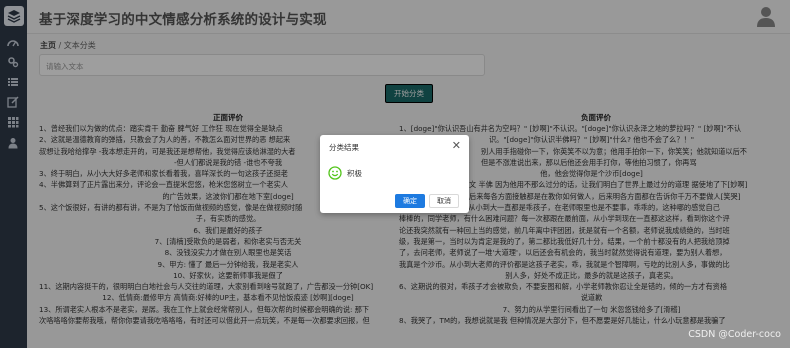  Describe the element at coordinates (410, 201) in the screenshot. I see `confirm-button: 确定` at that location.